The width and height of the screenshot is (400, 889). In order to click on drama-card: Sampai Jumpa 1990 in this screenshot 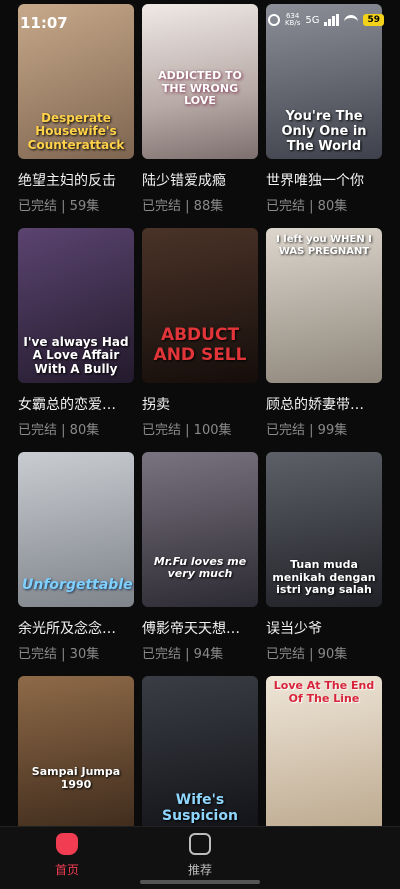, I will do `click(76, 753)`.